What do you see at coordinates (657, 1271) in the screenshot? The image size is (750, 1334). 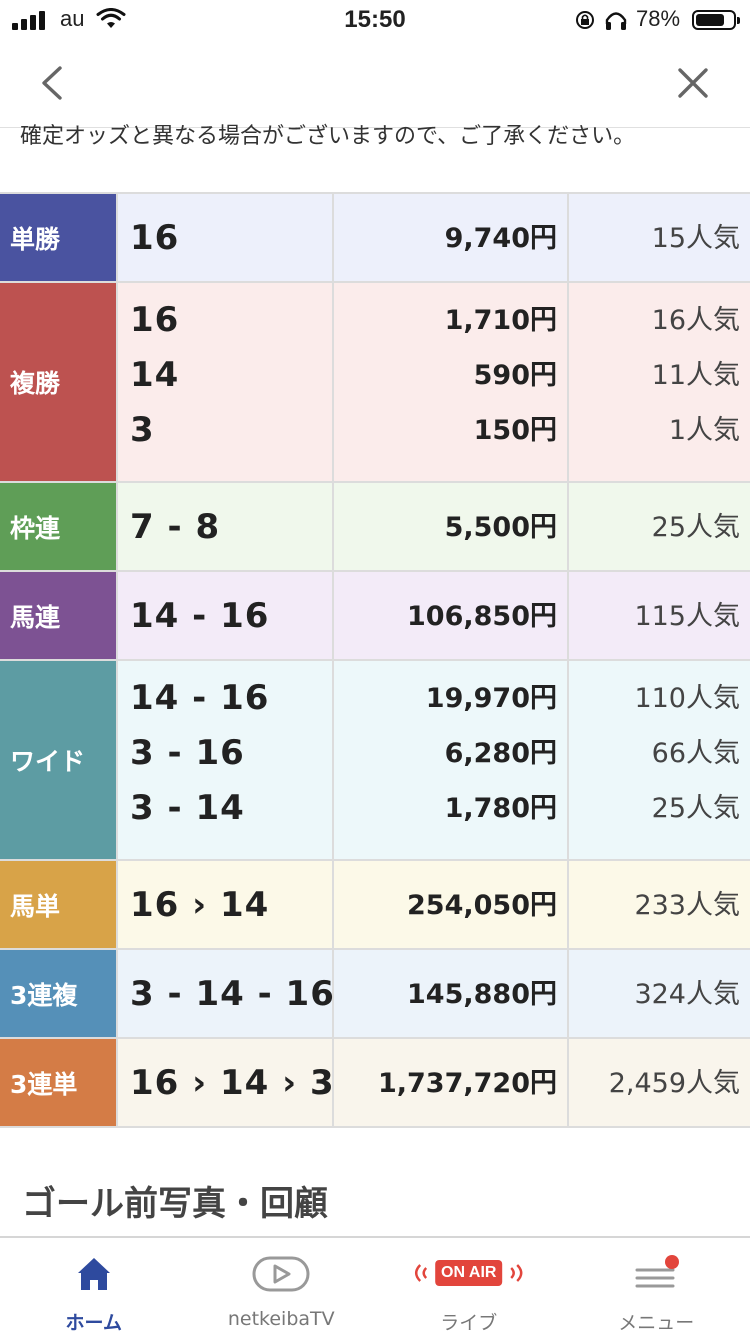 I see `menu-icon` at bounding box center [657, 1271].